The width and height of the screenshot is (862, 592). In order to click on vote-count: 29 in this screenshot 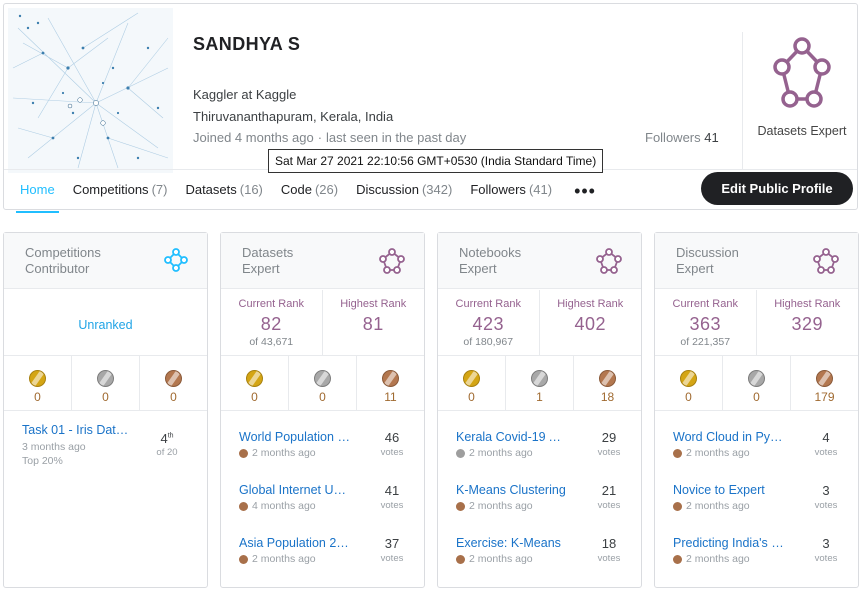, I will do `click(609, 437)`.